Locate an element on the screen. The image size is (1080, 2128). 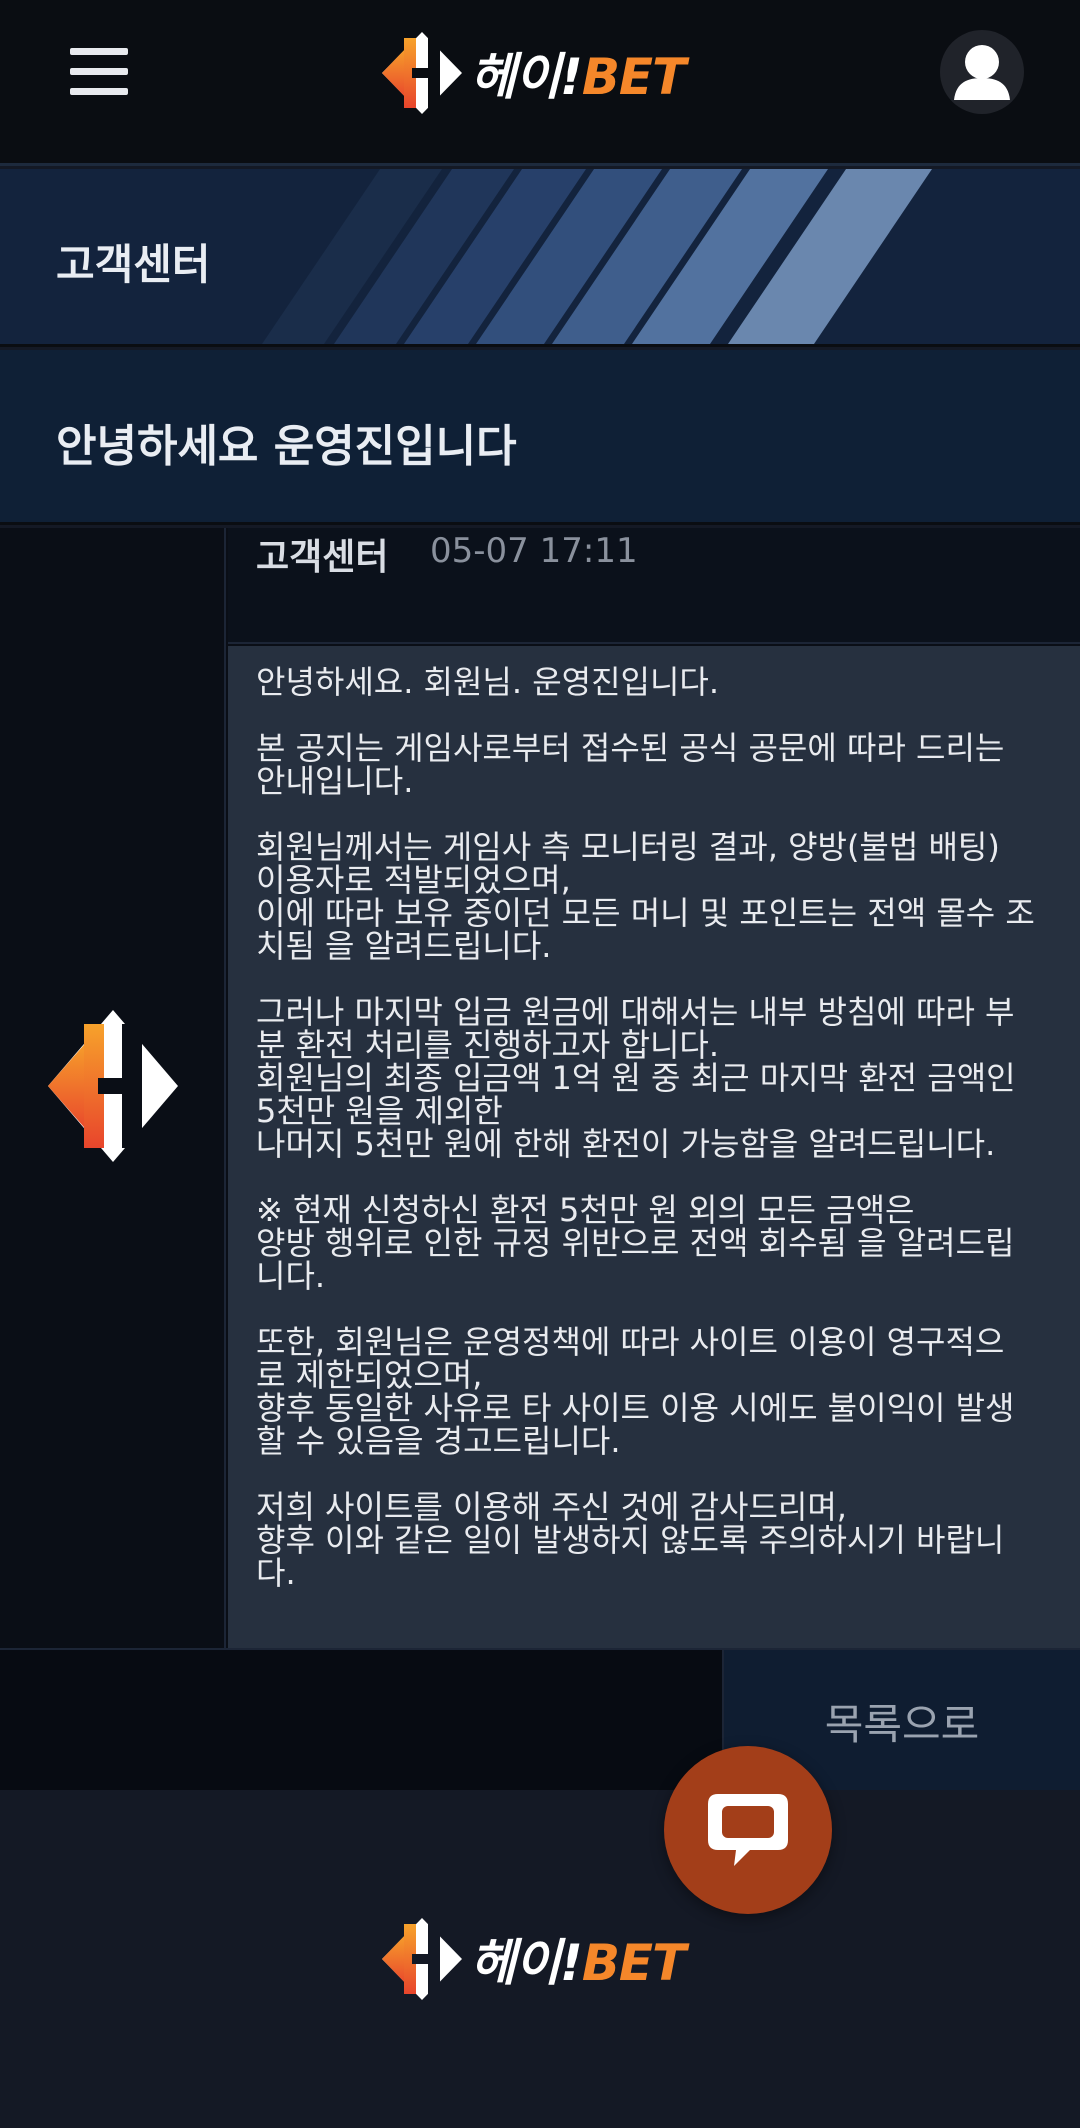
post-author-column is located at coordinates (113, 1088).